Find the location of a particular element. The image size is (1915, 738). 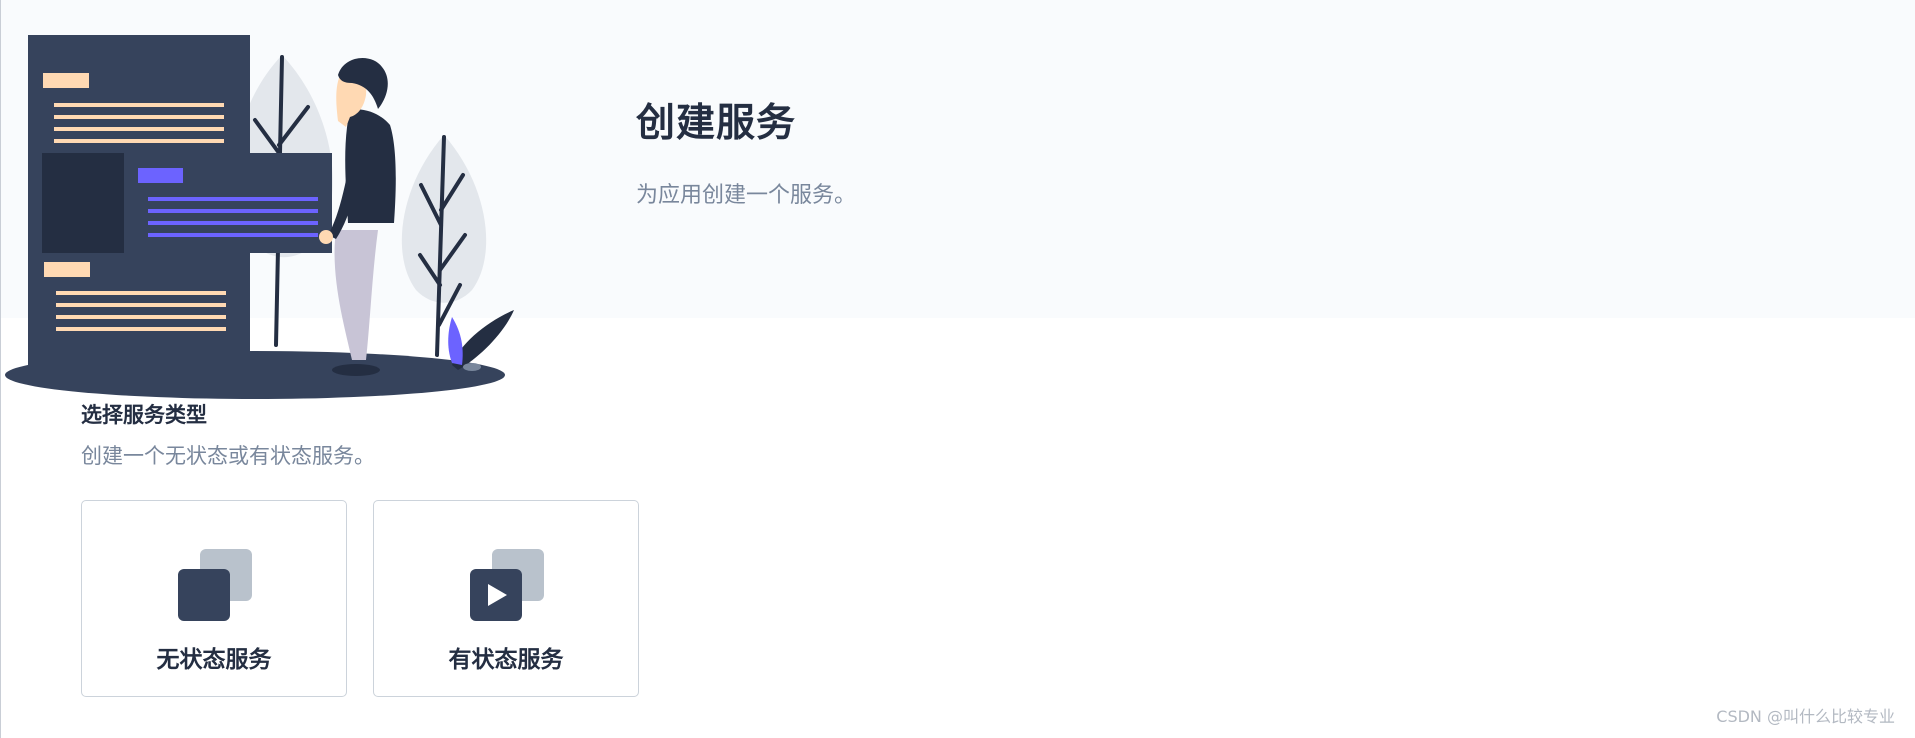

page-title: 创建服务 is located at coordinates (716, 123).